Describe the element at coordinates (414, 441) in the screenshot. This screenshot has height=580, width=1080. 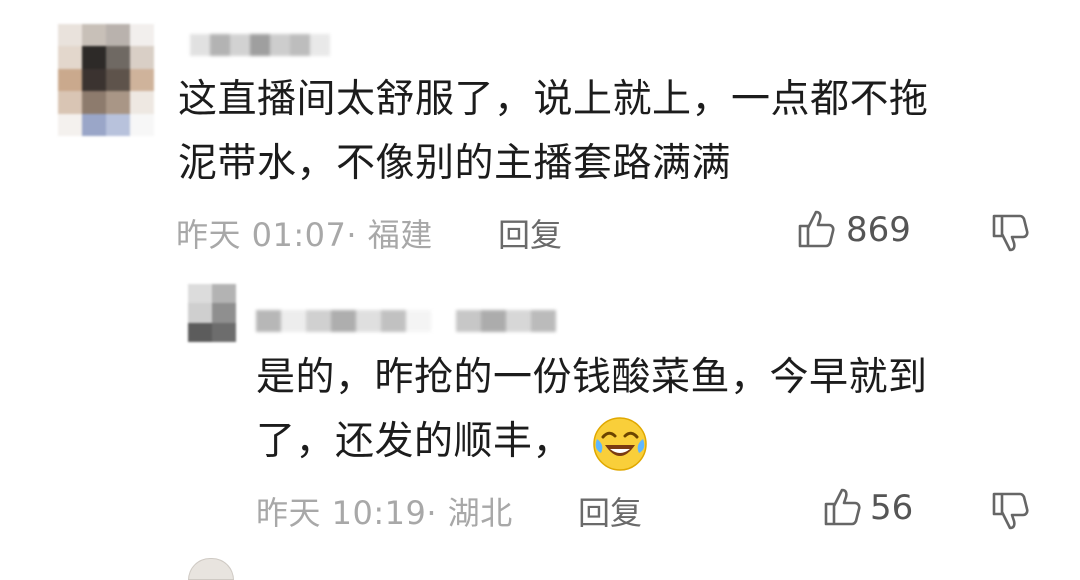
I see `reply-text-line2-text: 了，还发的顺丰，` at that location.